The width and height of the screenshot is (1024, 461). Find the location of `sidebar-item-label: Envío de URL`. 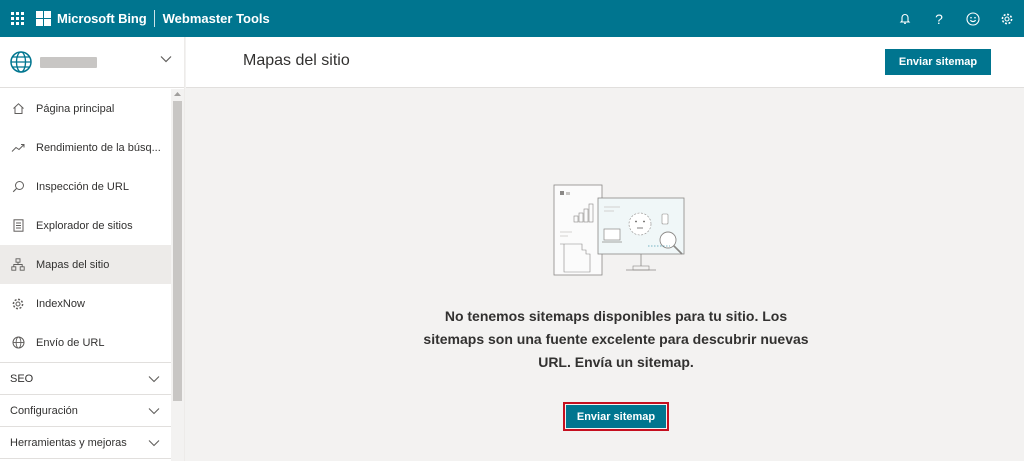

sidebar-item-label: Envío de URL is located at coordinates (70, 342).